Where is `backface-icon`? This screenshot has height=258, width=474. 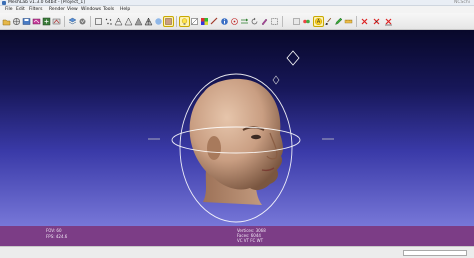
backface-icon is located at coordinates (194, 21).